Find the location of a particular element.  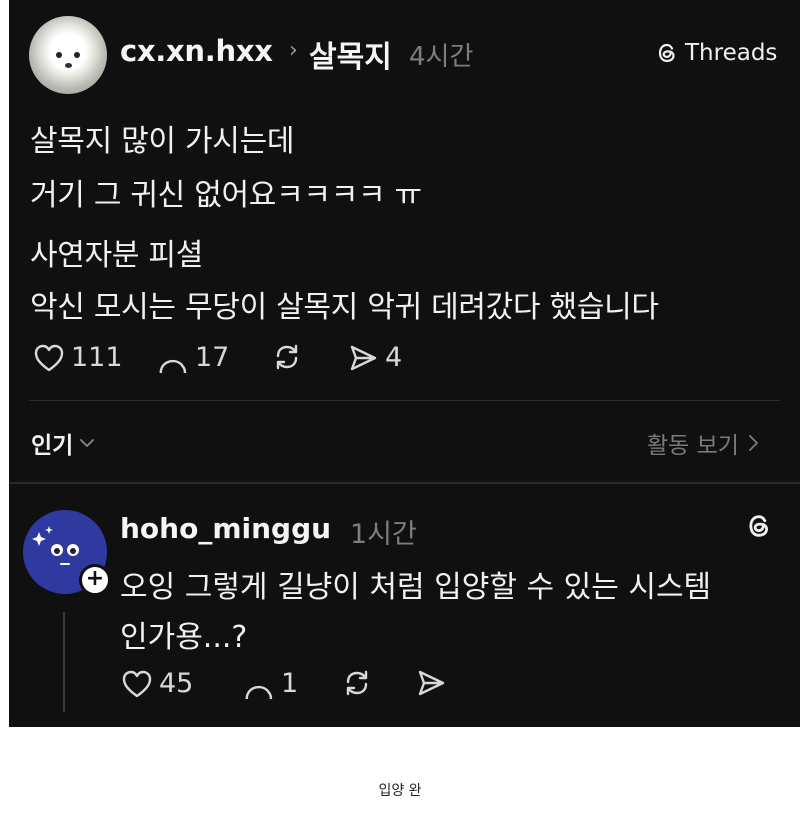

plus-icon: + is located at coordinates (95, 578).